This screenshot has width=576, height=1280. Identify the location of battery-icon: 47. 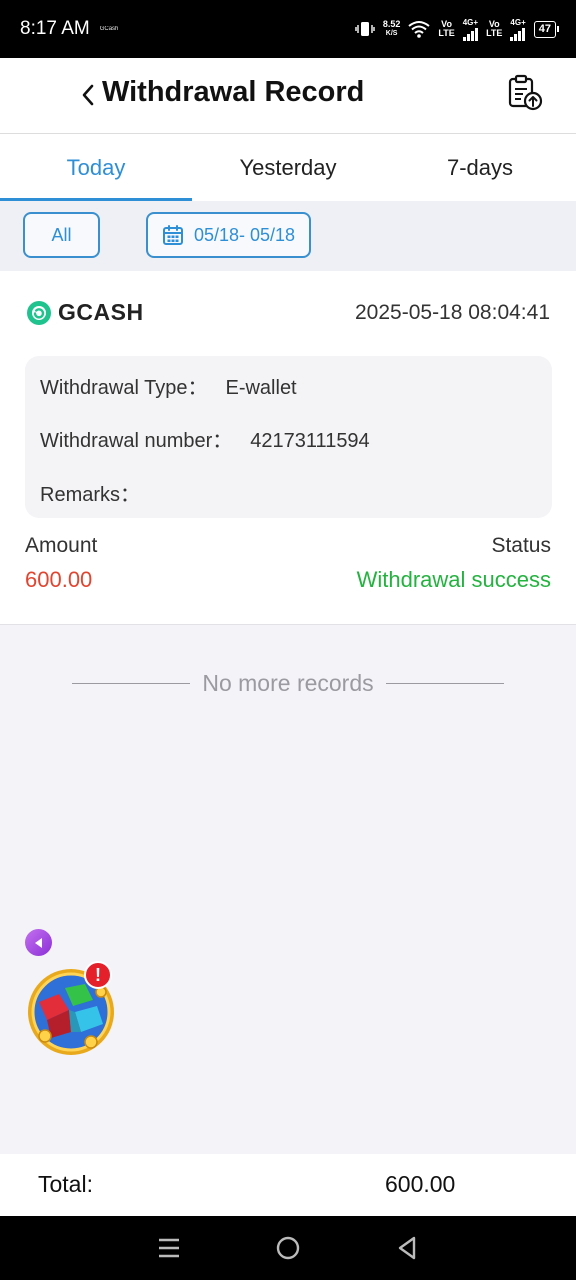
(546, 29).